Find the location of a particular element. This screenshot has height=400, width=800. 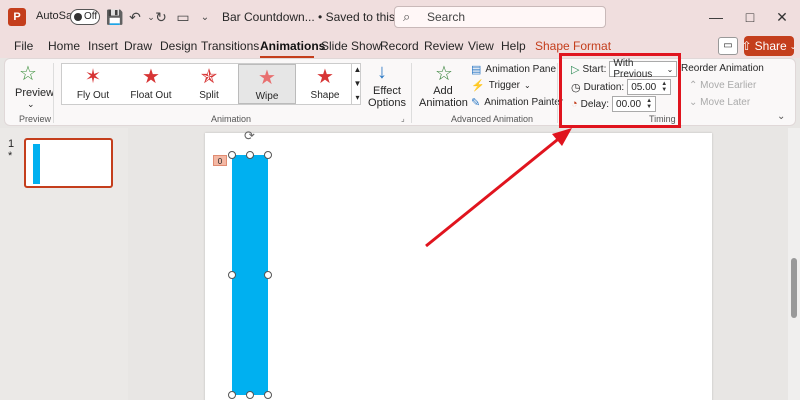

group-label-preview: Preview is located at coordinates (35, 119).